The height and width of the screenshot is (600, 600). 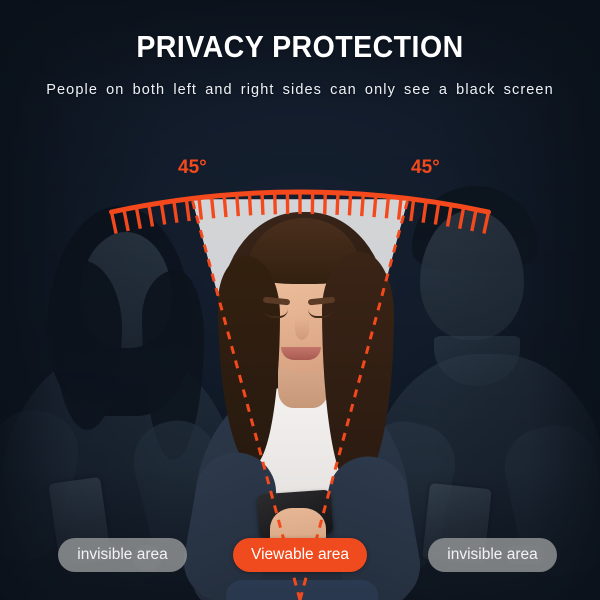 What do you see at coordinates (300, 46) in the screenshot?
I see `page-title: PRIVACY PROTECTION` at bounding box center [300, 46].